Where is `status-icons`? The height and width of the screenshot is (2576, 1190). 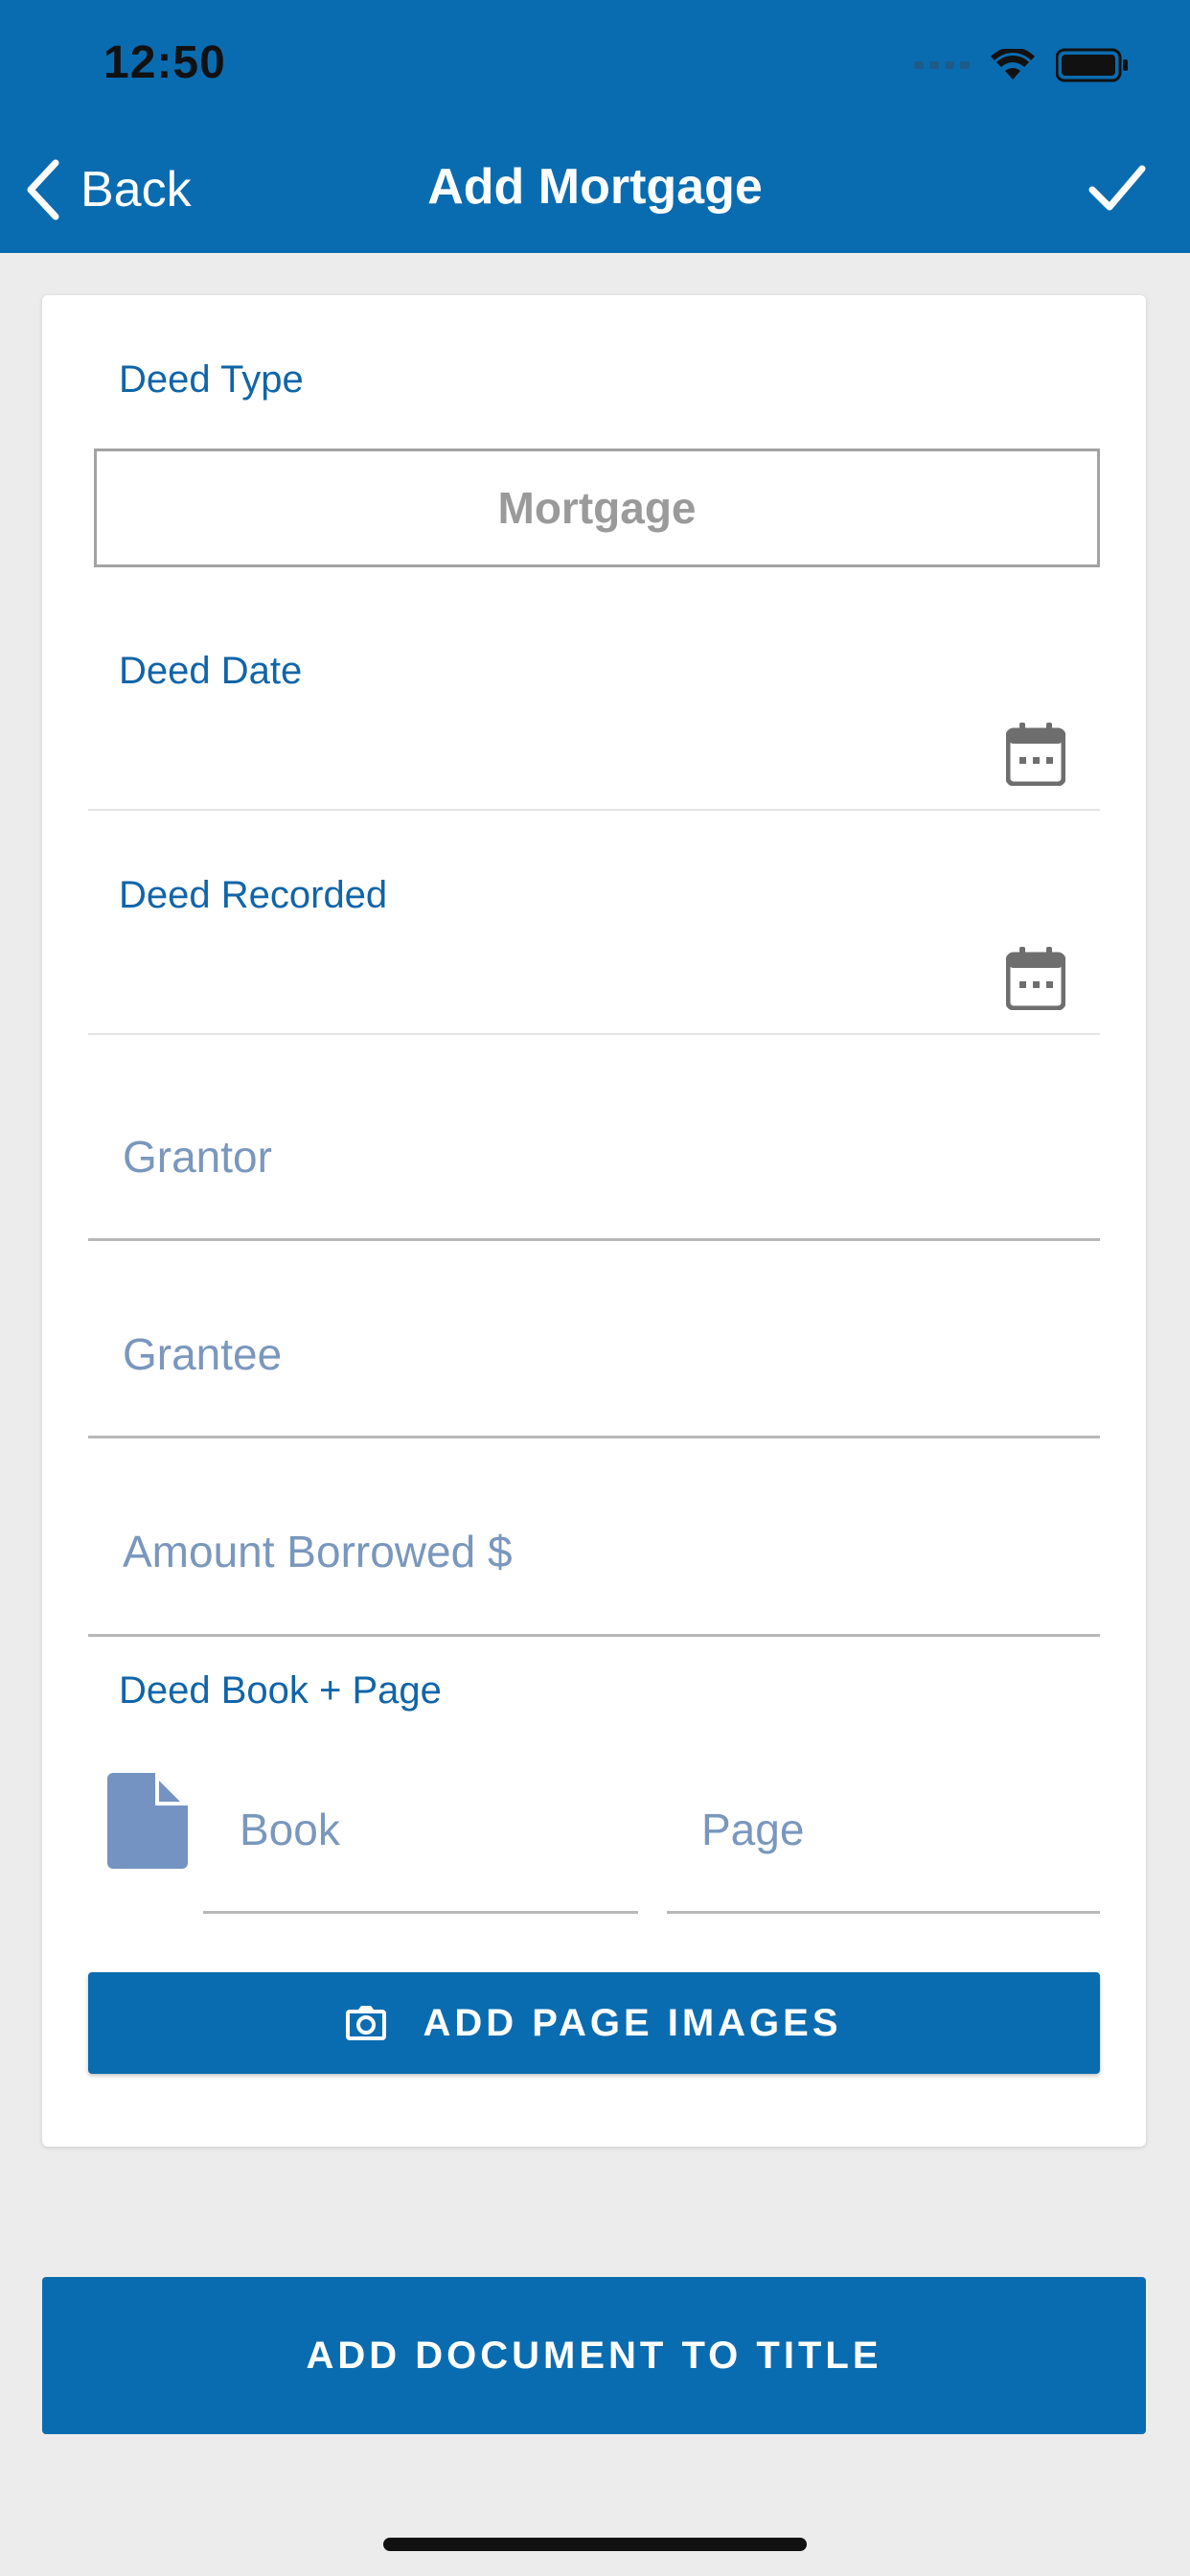
status-icons is located at coordinates (1021, 65).